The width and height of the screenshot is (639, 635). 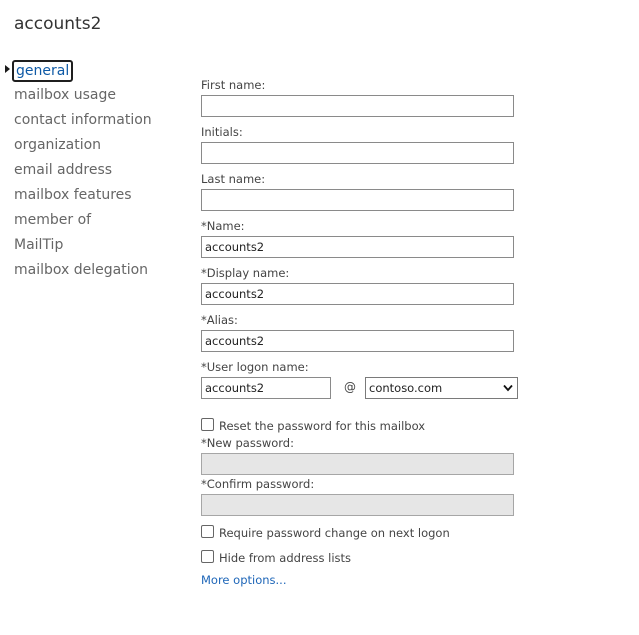 I want to click on reset-password-label: Reset the password for this mailbox, so click(x=322, y=426).